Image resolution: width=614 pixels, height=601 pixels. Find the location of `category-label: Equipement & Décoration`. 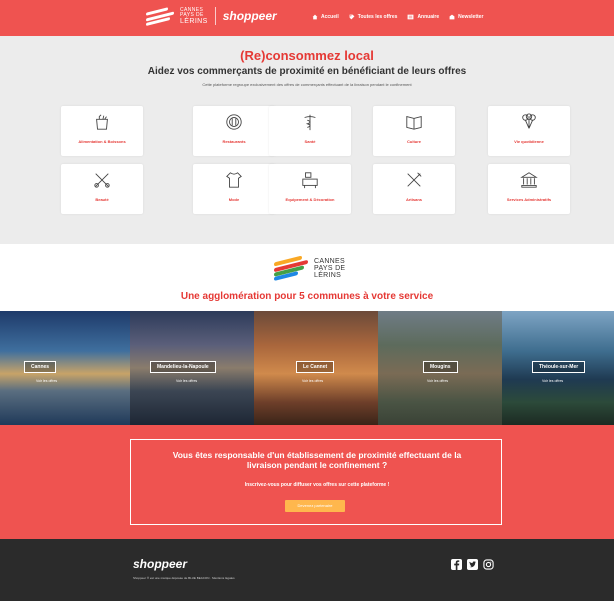

category-label: Equipement & Décoration is located at coordinates (310, 199).